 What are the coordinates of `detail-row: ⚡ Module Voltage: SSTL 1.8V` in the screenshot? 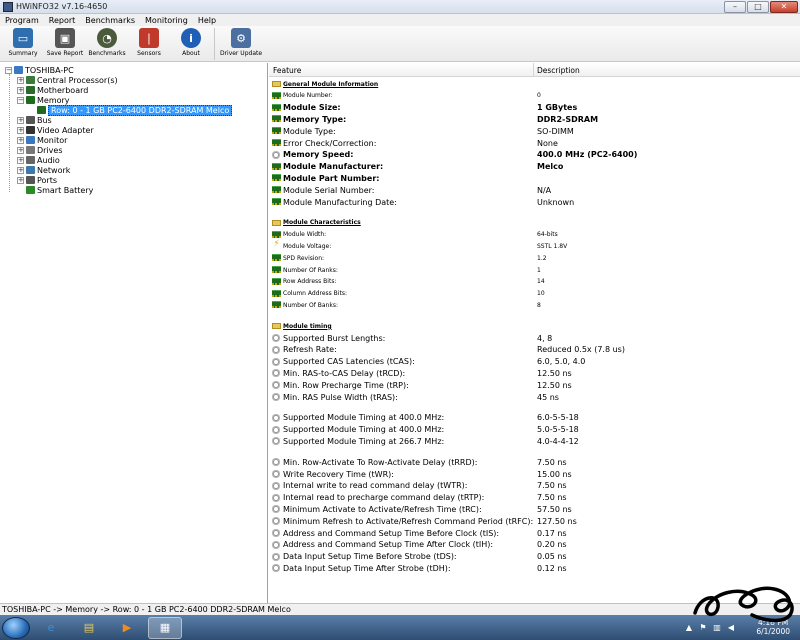 It's located at (534, 246).